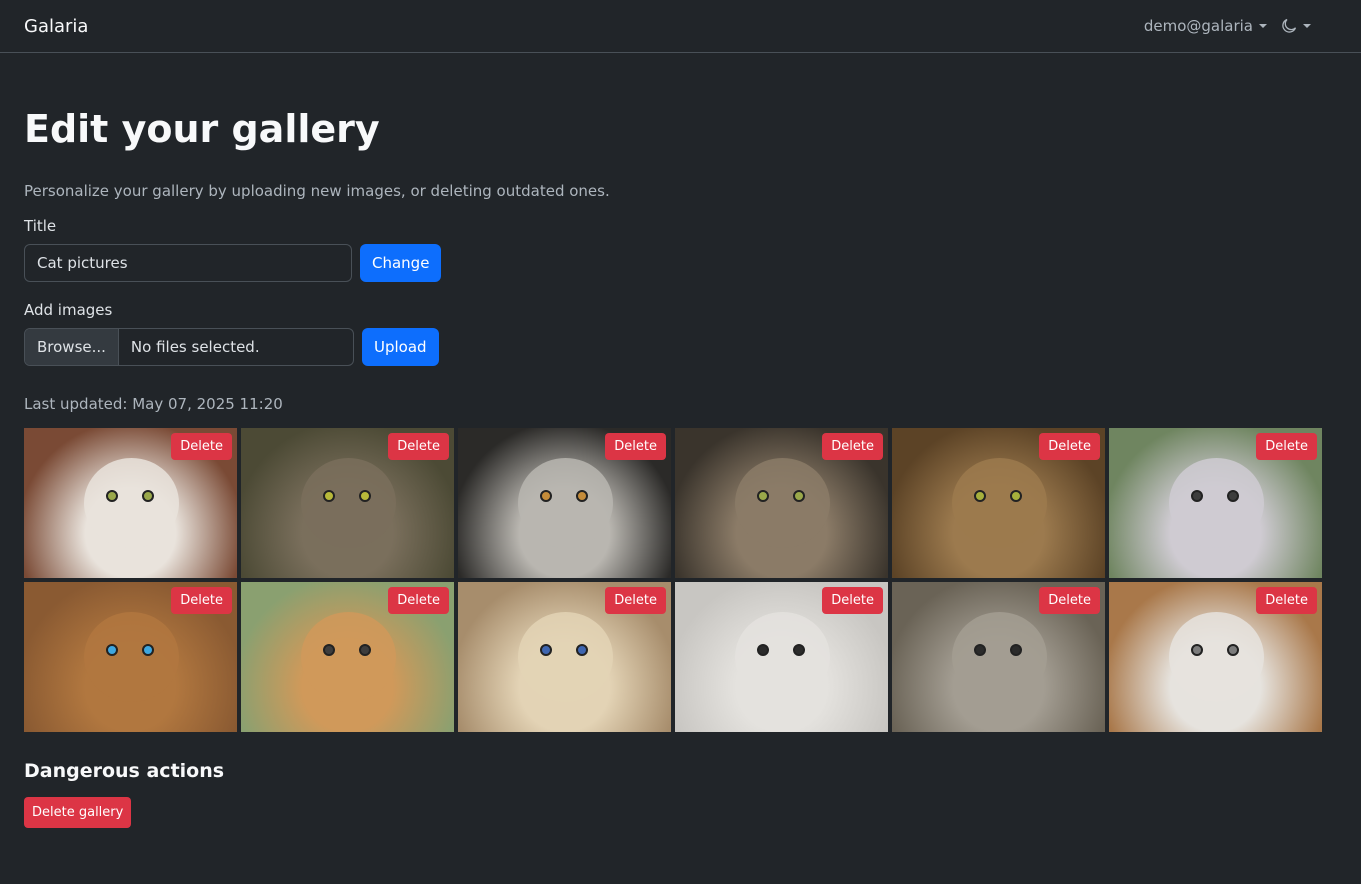 The width and height of the screenshot is (1361, 884). I want to click on user-menu: demo@galaria, so click(1205, 26).